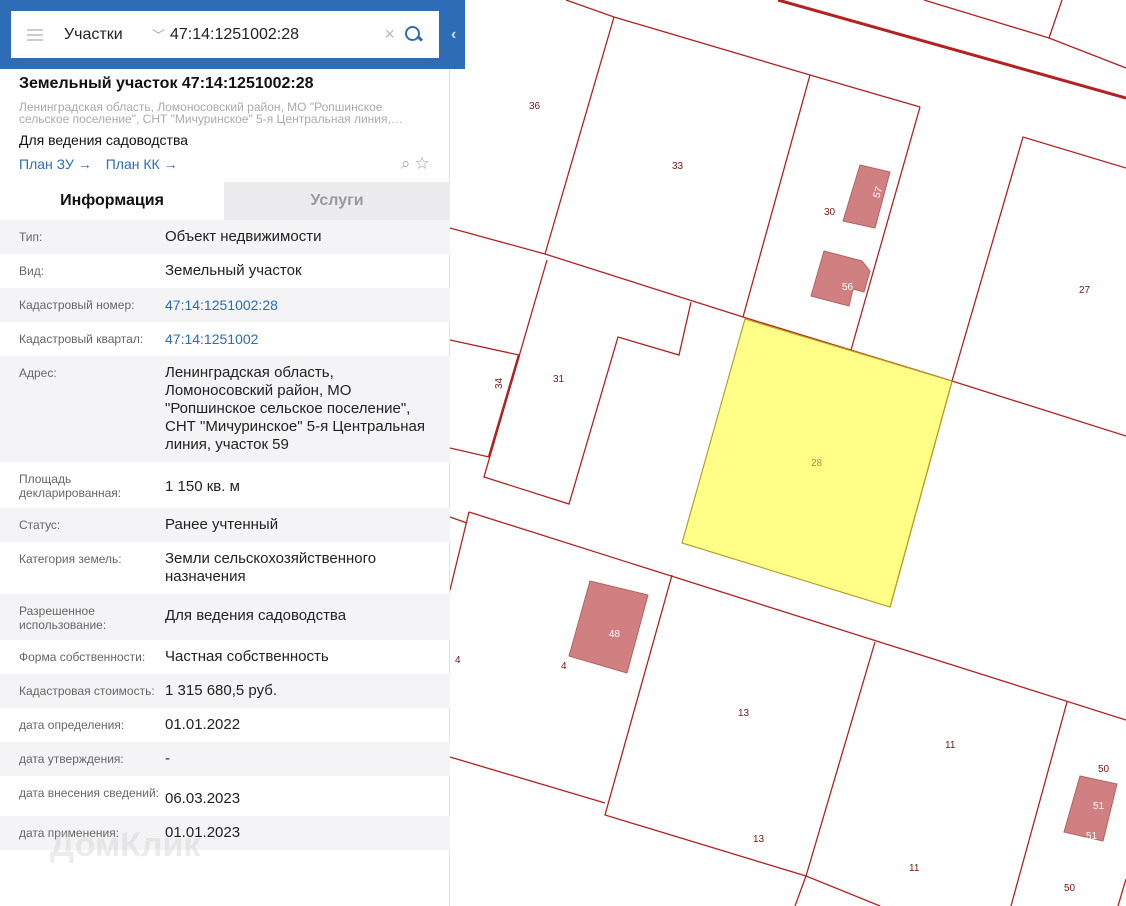  I want to click on chevron-down-icon: ﹀, so click(161, 34).